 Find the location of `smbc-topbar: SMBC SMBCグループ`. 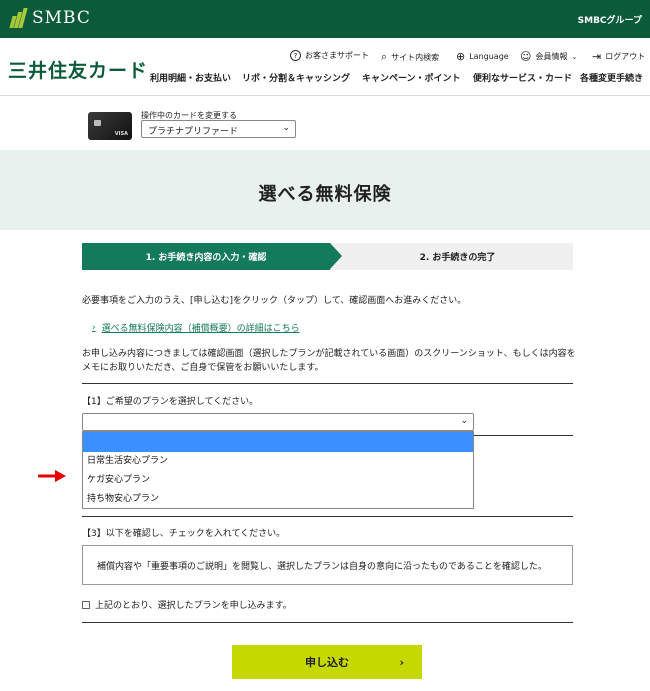

smbc-topbar: SMBC SMBCグループ is located at coordinates (325, 19).